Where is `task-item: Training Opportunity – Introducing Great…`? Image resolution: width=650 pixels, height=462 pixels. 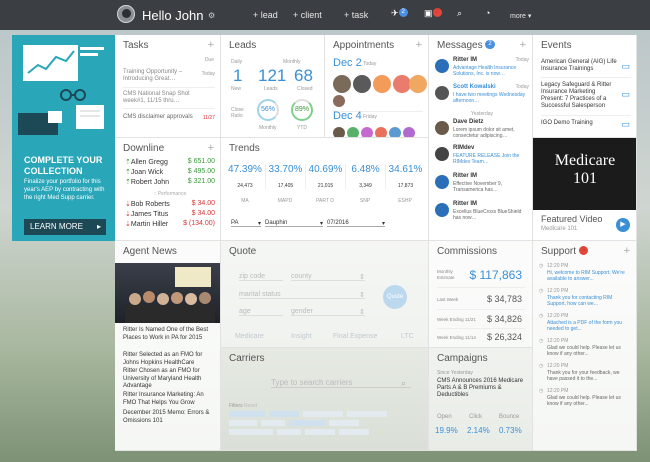 task-item: Training Opportunity – Introducing Great… is located at coordinates (160, 76).